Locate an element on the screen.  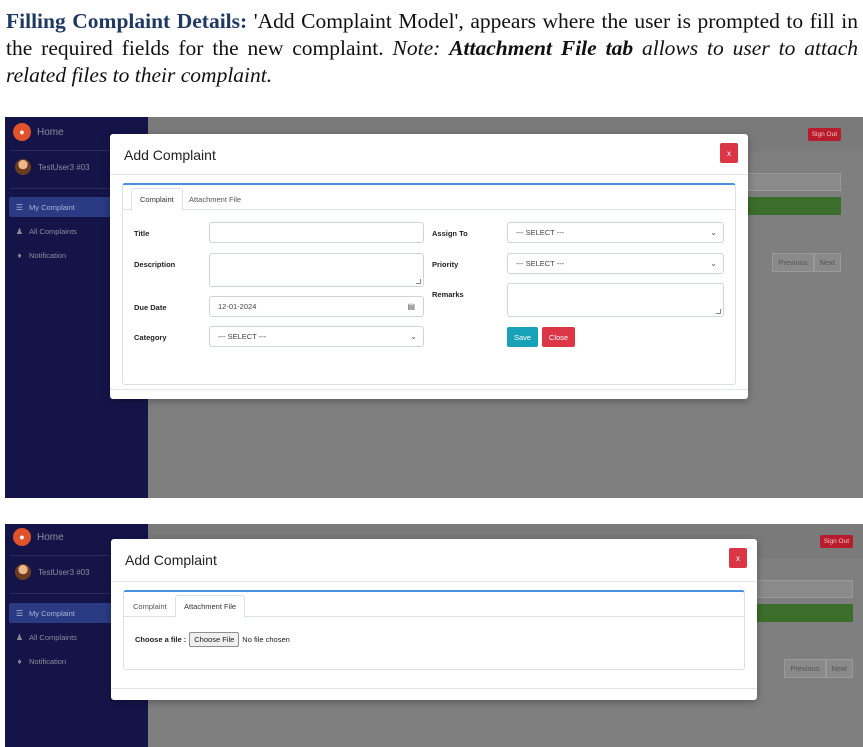
file-status: No file chosen is located at coordinates (266, 639).